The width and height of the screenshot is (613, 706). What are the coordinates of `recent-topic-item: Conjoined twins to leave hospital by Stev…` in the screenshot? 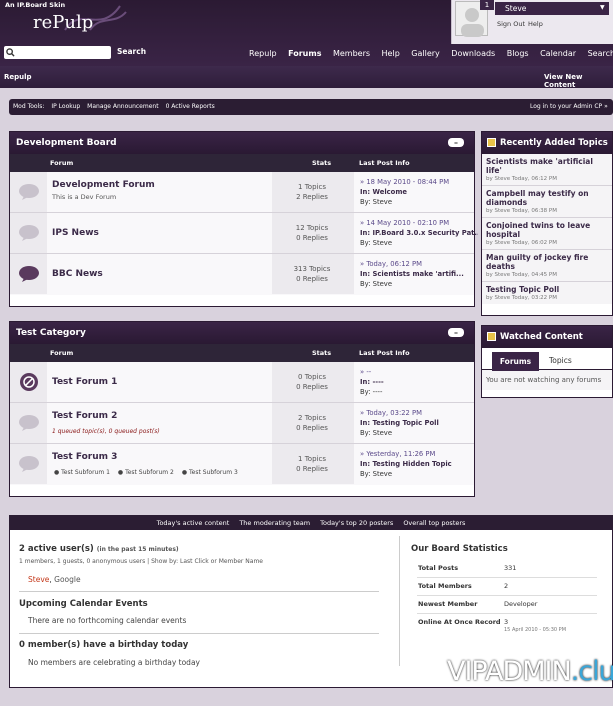 It's located at (547, 234).